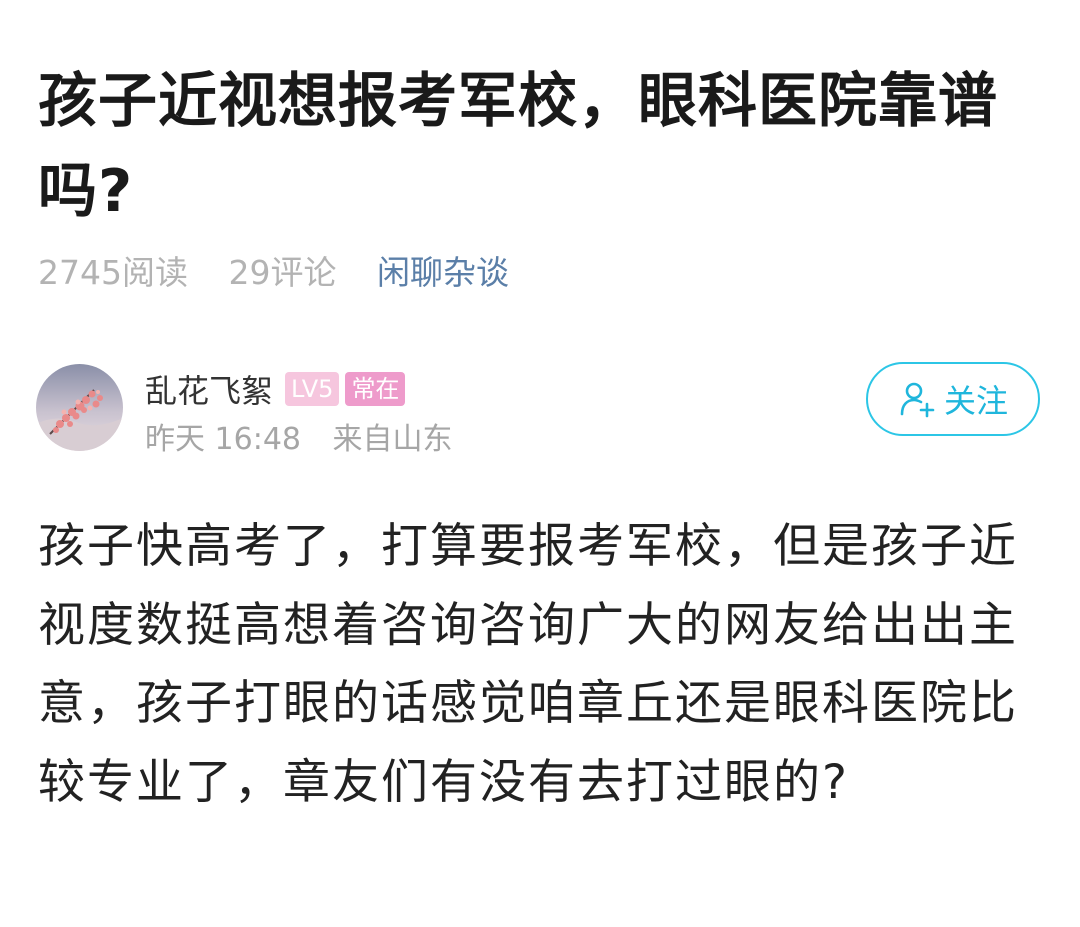 The image size is (1080, 927). What do you see at coordinates (278, 389) in the screenshot?
I see `author-row: 乱花飞絮 LV5 常在` at bounding box center [278, 389].